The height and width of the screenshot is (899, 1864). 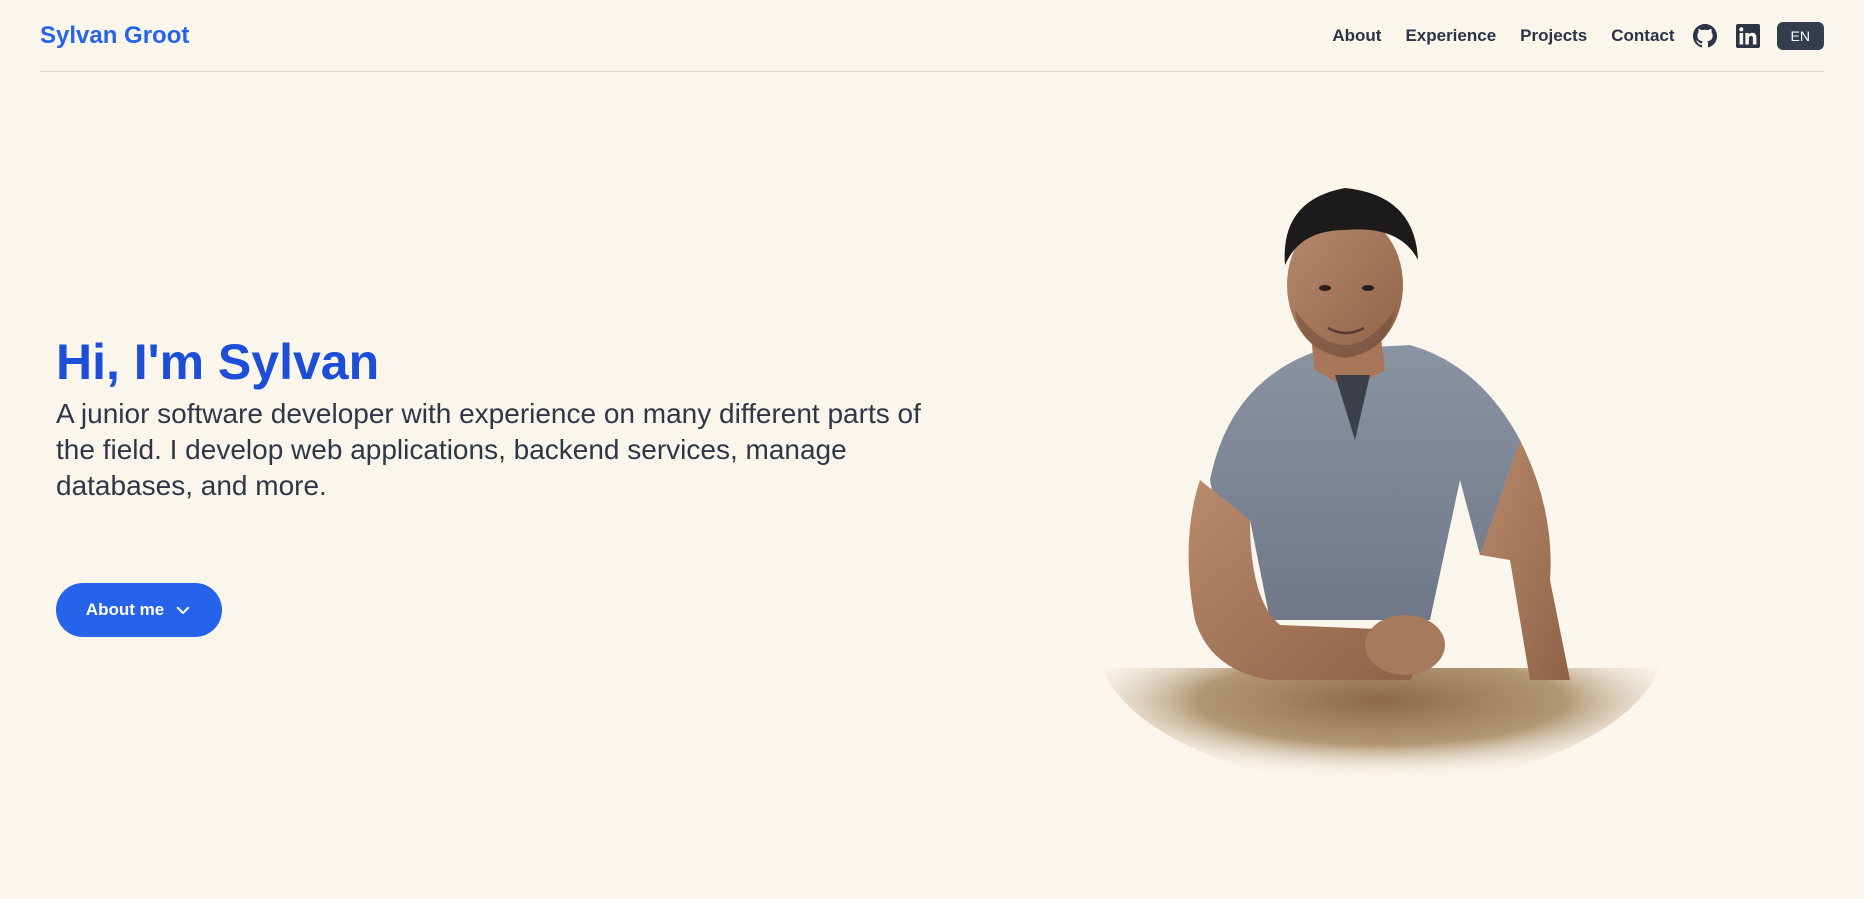 I want to click on about-me-button: About me, so click(x=139, y=610).